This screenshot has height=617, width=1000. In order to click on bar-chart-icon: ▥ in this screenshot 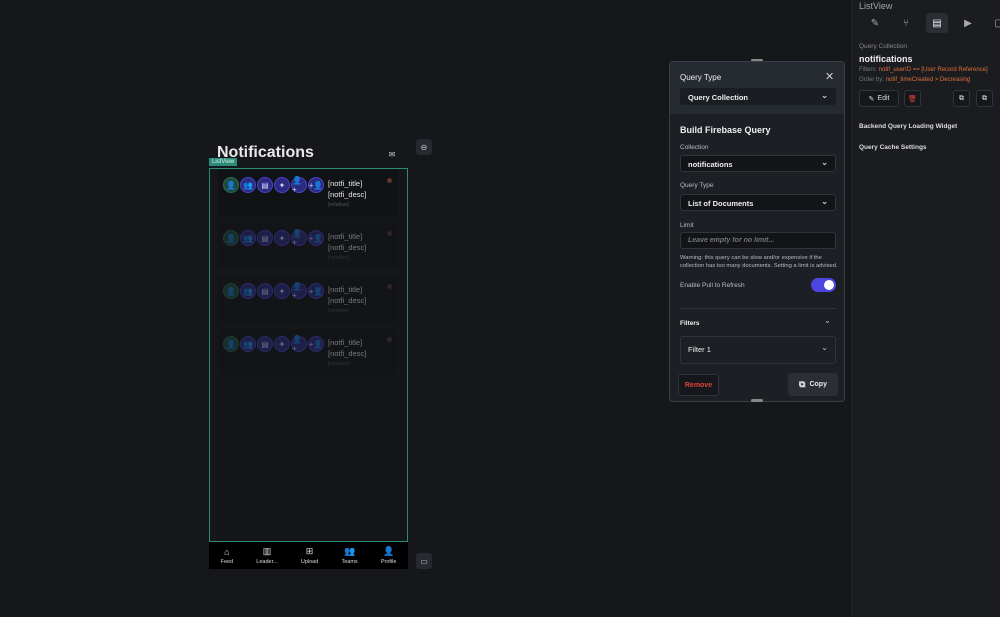, I will do `click(267, 551)`.